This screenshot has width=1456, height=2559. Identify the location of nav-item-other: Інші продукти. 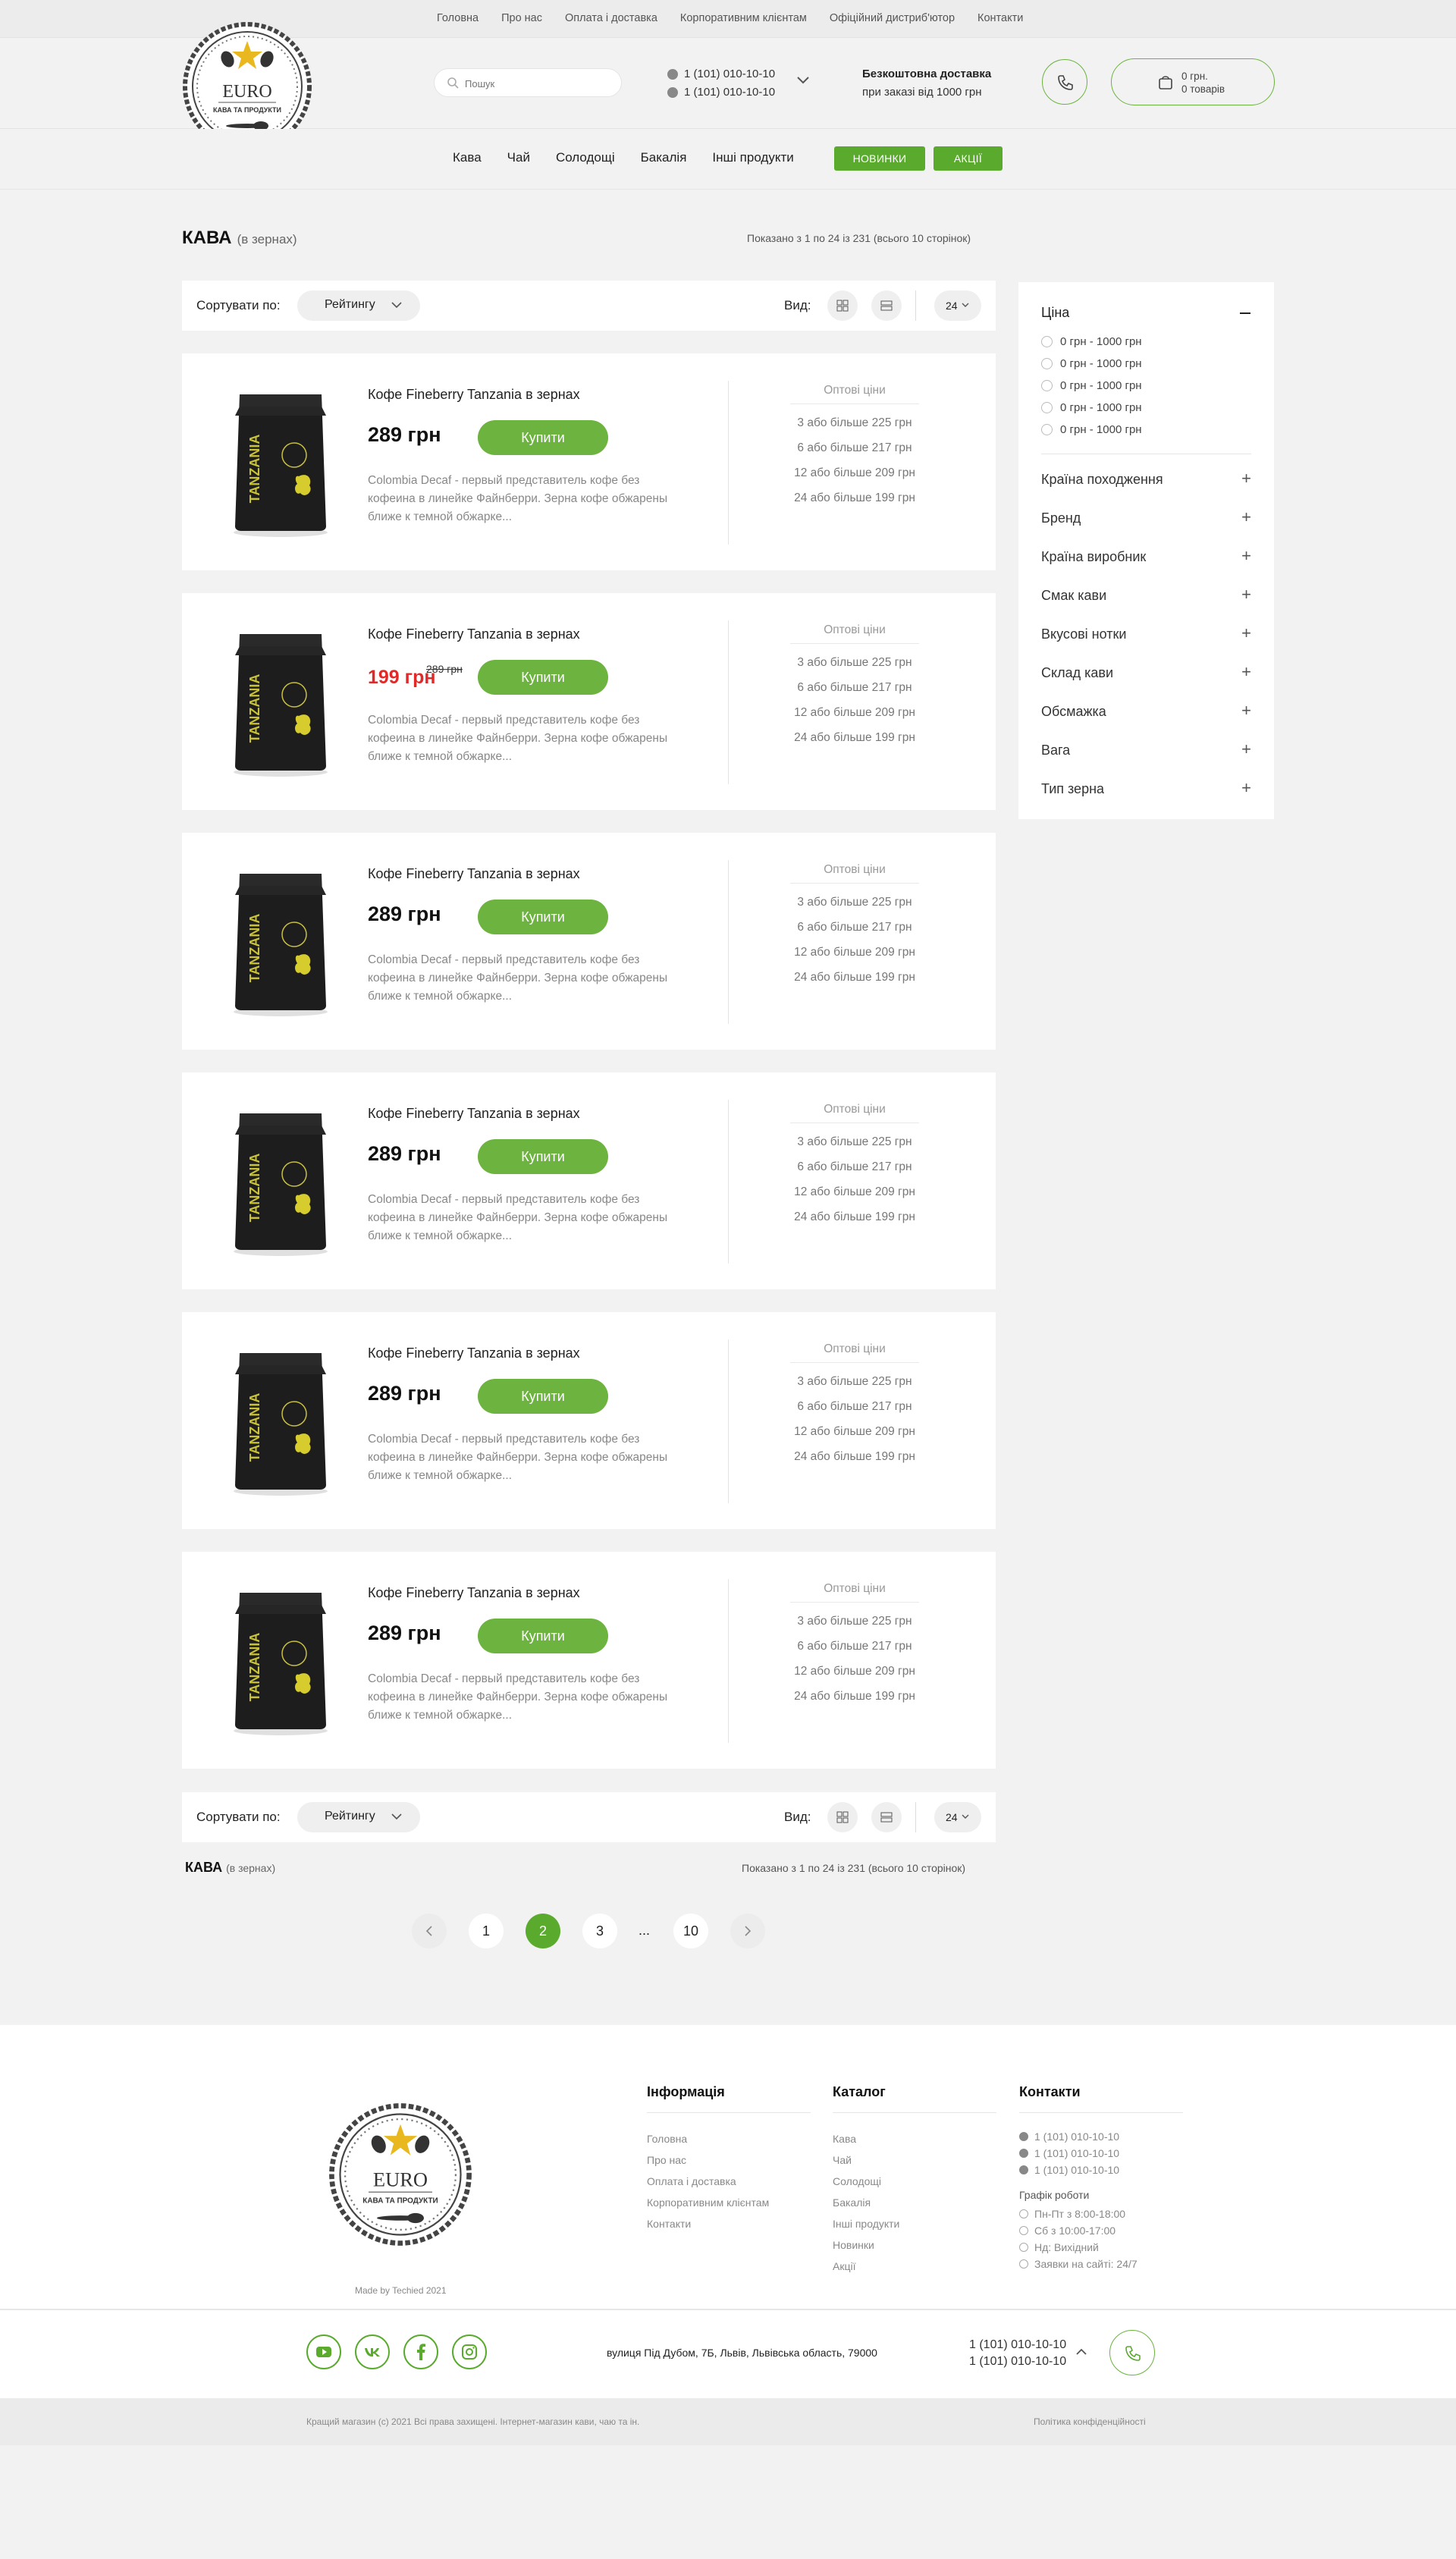
(752, 157).